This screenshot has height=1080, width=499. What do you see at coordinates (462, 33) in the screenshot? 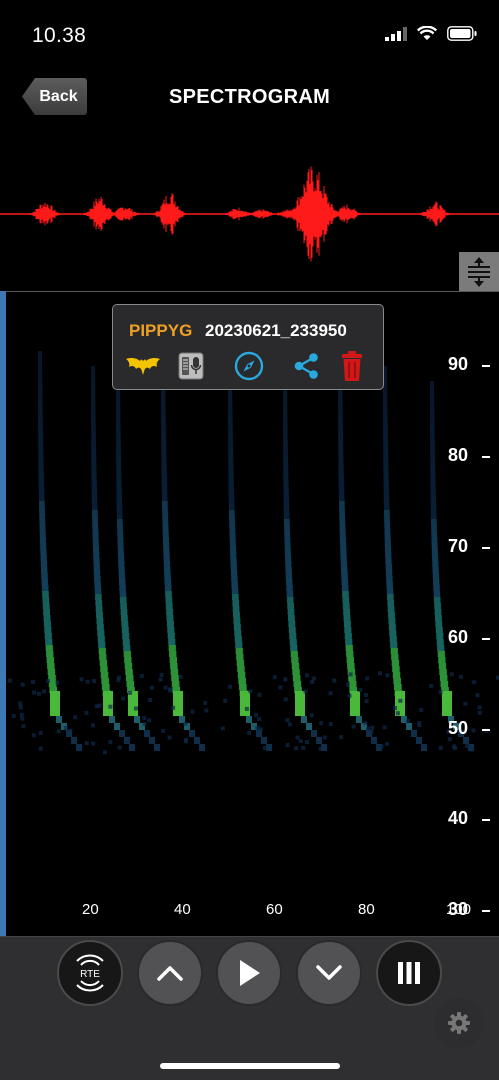
I see `battery-icon` at bounding box center [462, 33].